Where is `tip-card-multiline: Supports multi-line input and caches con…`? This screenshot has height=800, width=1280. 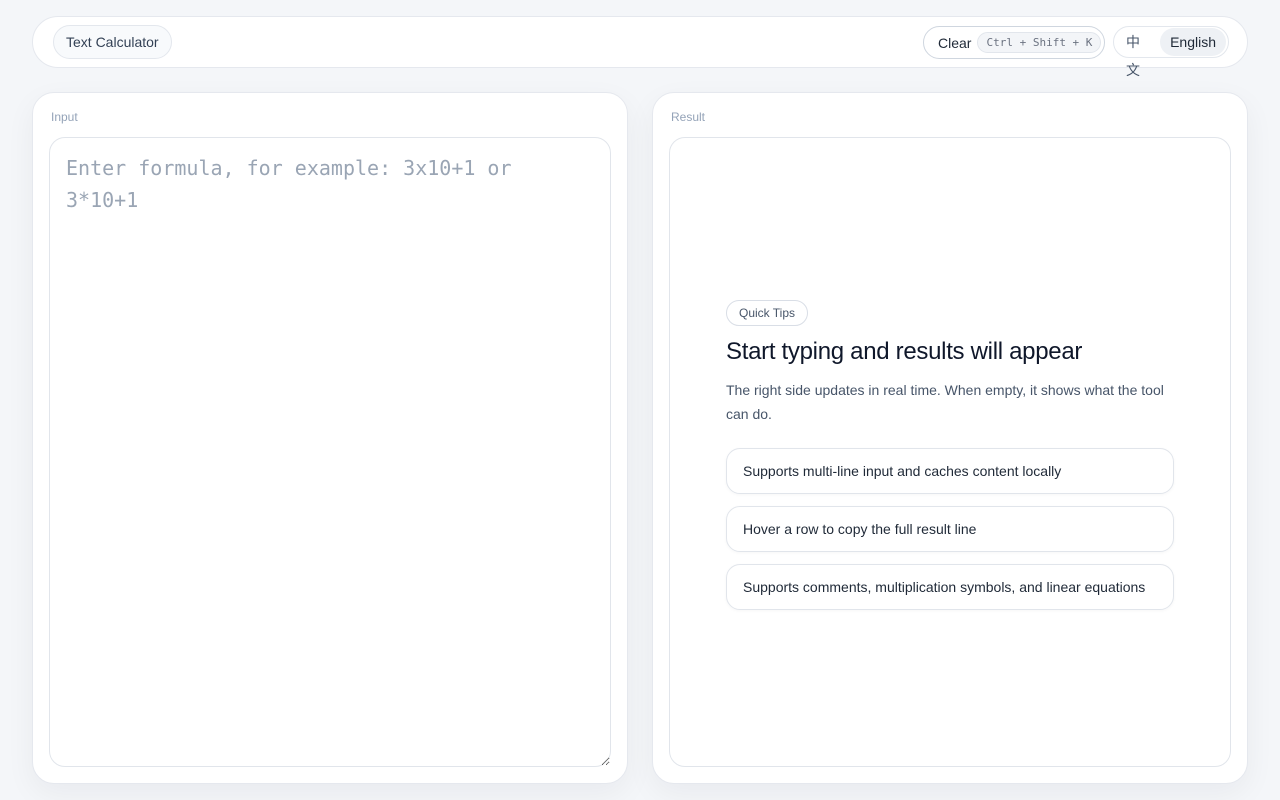 tip-card-multiline: Supports multi-line input and caches con… is located at coordinates (950, 471).